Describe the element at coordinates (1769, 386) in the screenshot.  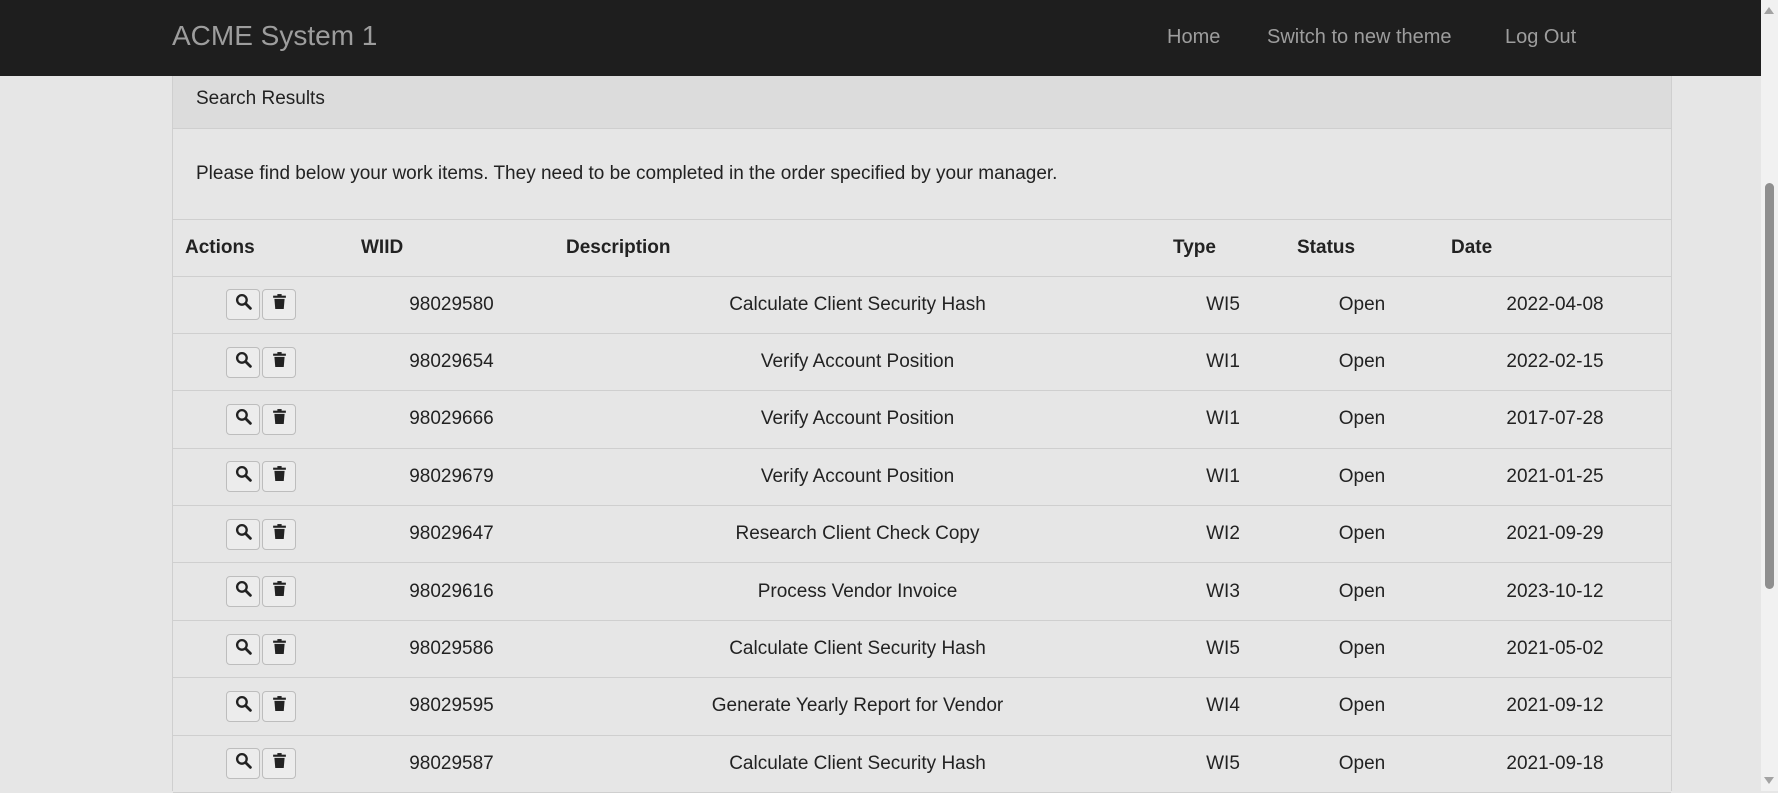
I see `scroll-thumb` at that location.